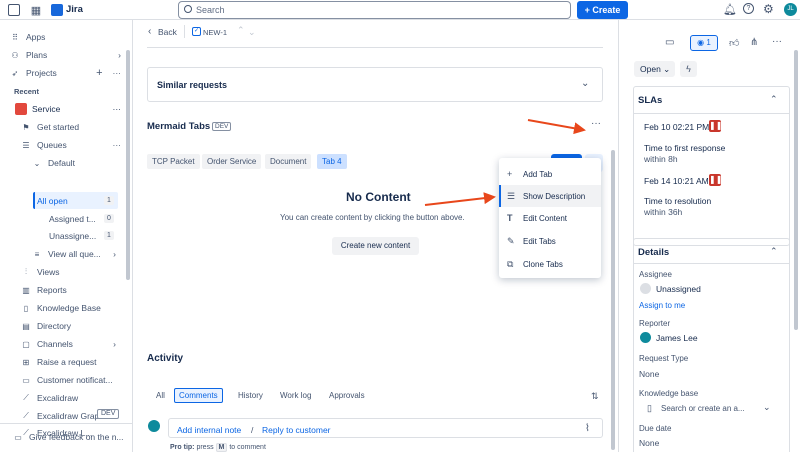  I want to click on assignee-value: Unassigned, so click(678, 289).